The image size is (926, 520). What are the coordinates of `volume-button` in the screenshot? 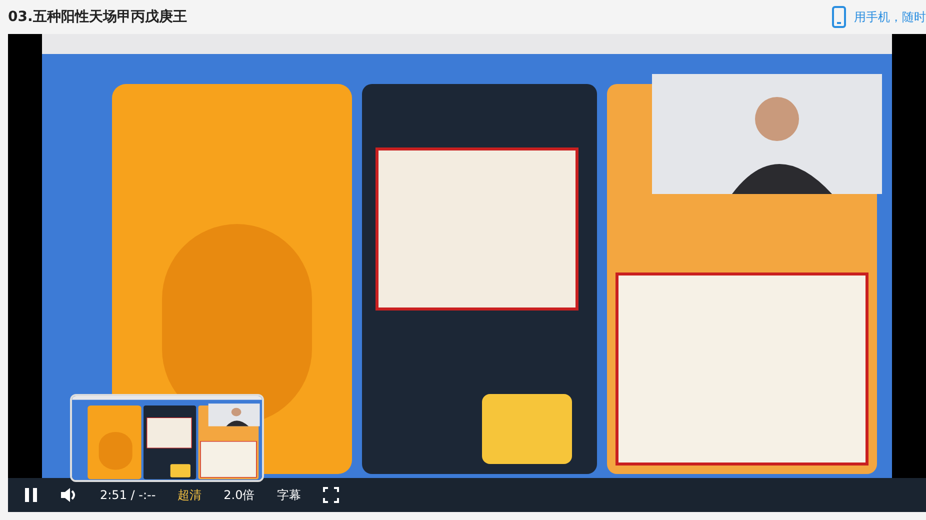 It's located at (69, 495).